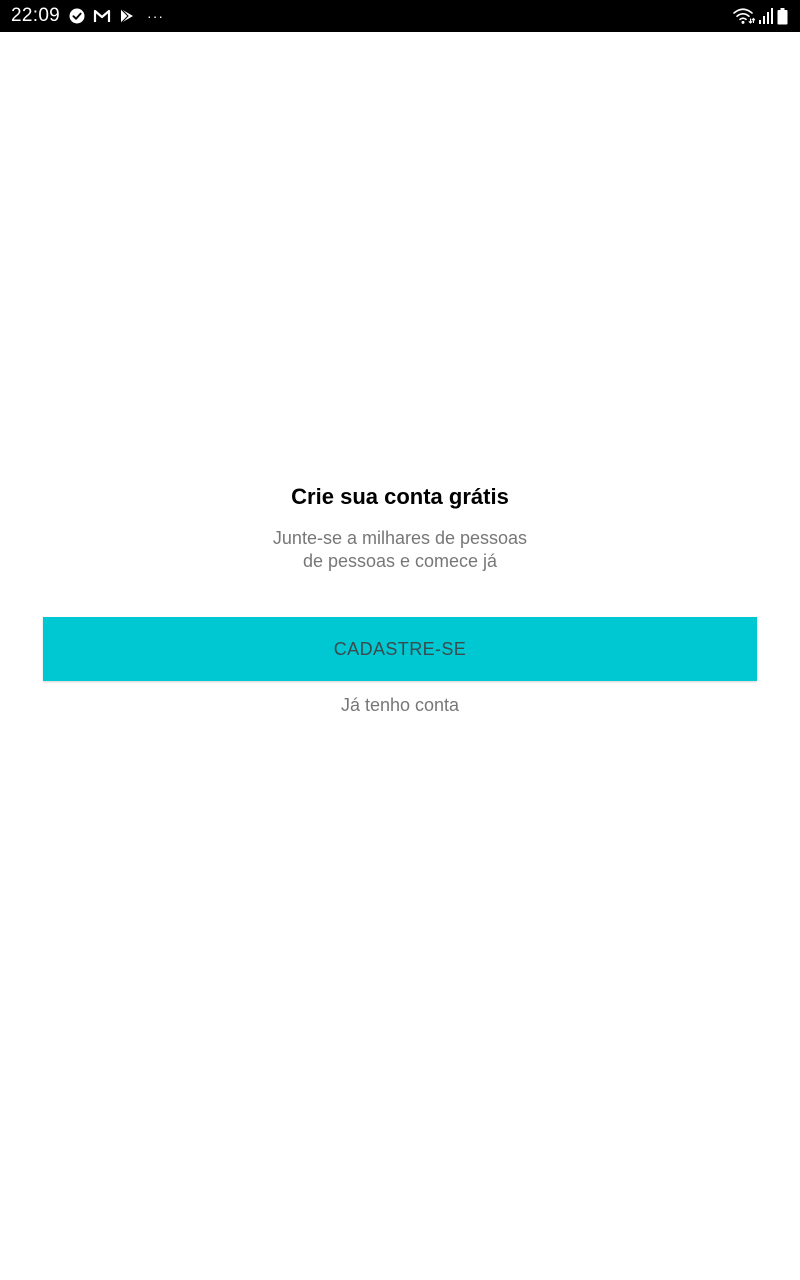 Image resolution: width=800 pixels, height=1280 pixels. I want to click on subtitle-line-1: Junte-se a milhares de pessoas, so click(400, 538).